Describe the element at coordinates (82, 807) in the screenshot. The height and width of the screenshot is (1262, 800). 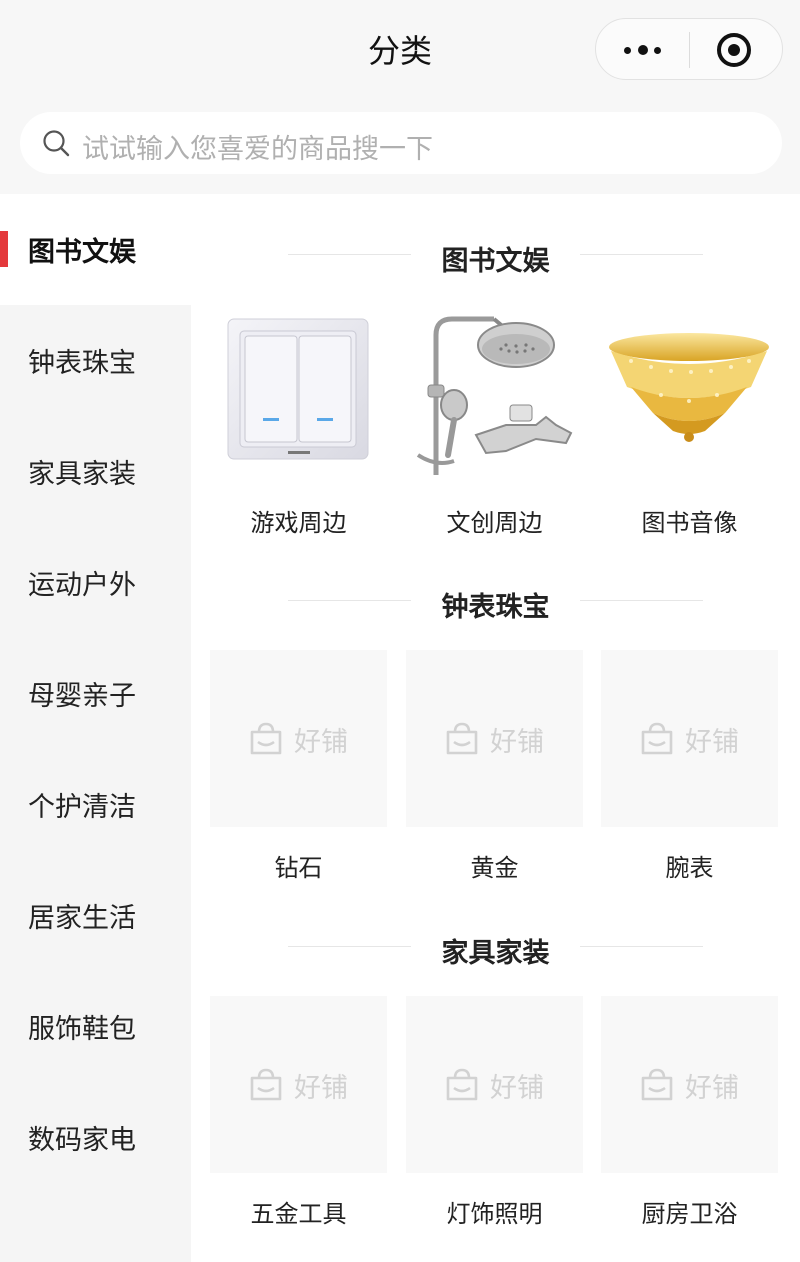
I see `sidebar-item-label: 个护清洁` at that location.